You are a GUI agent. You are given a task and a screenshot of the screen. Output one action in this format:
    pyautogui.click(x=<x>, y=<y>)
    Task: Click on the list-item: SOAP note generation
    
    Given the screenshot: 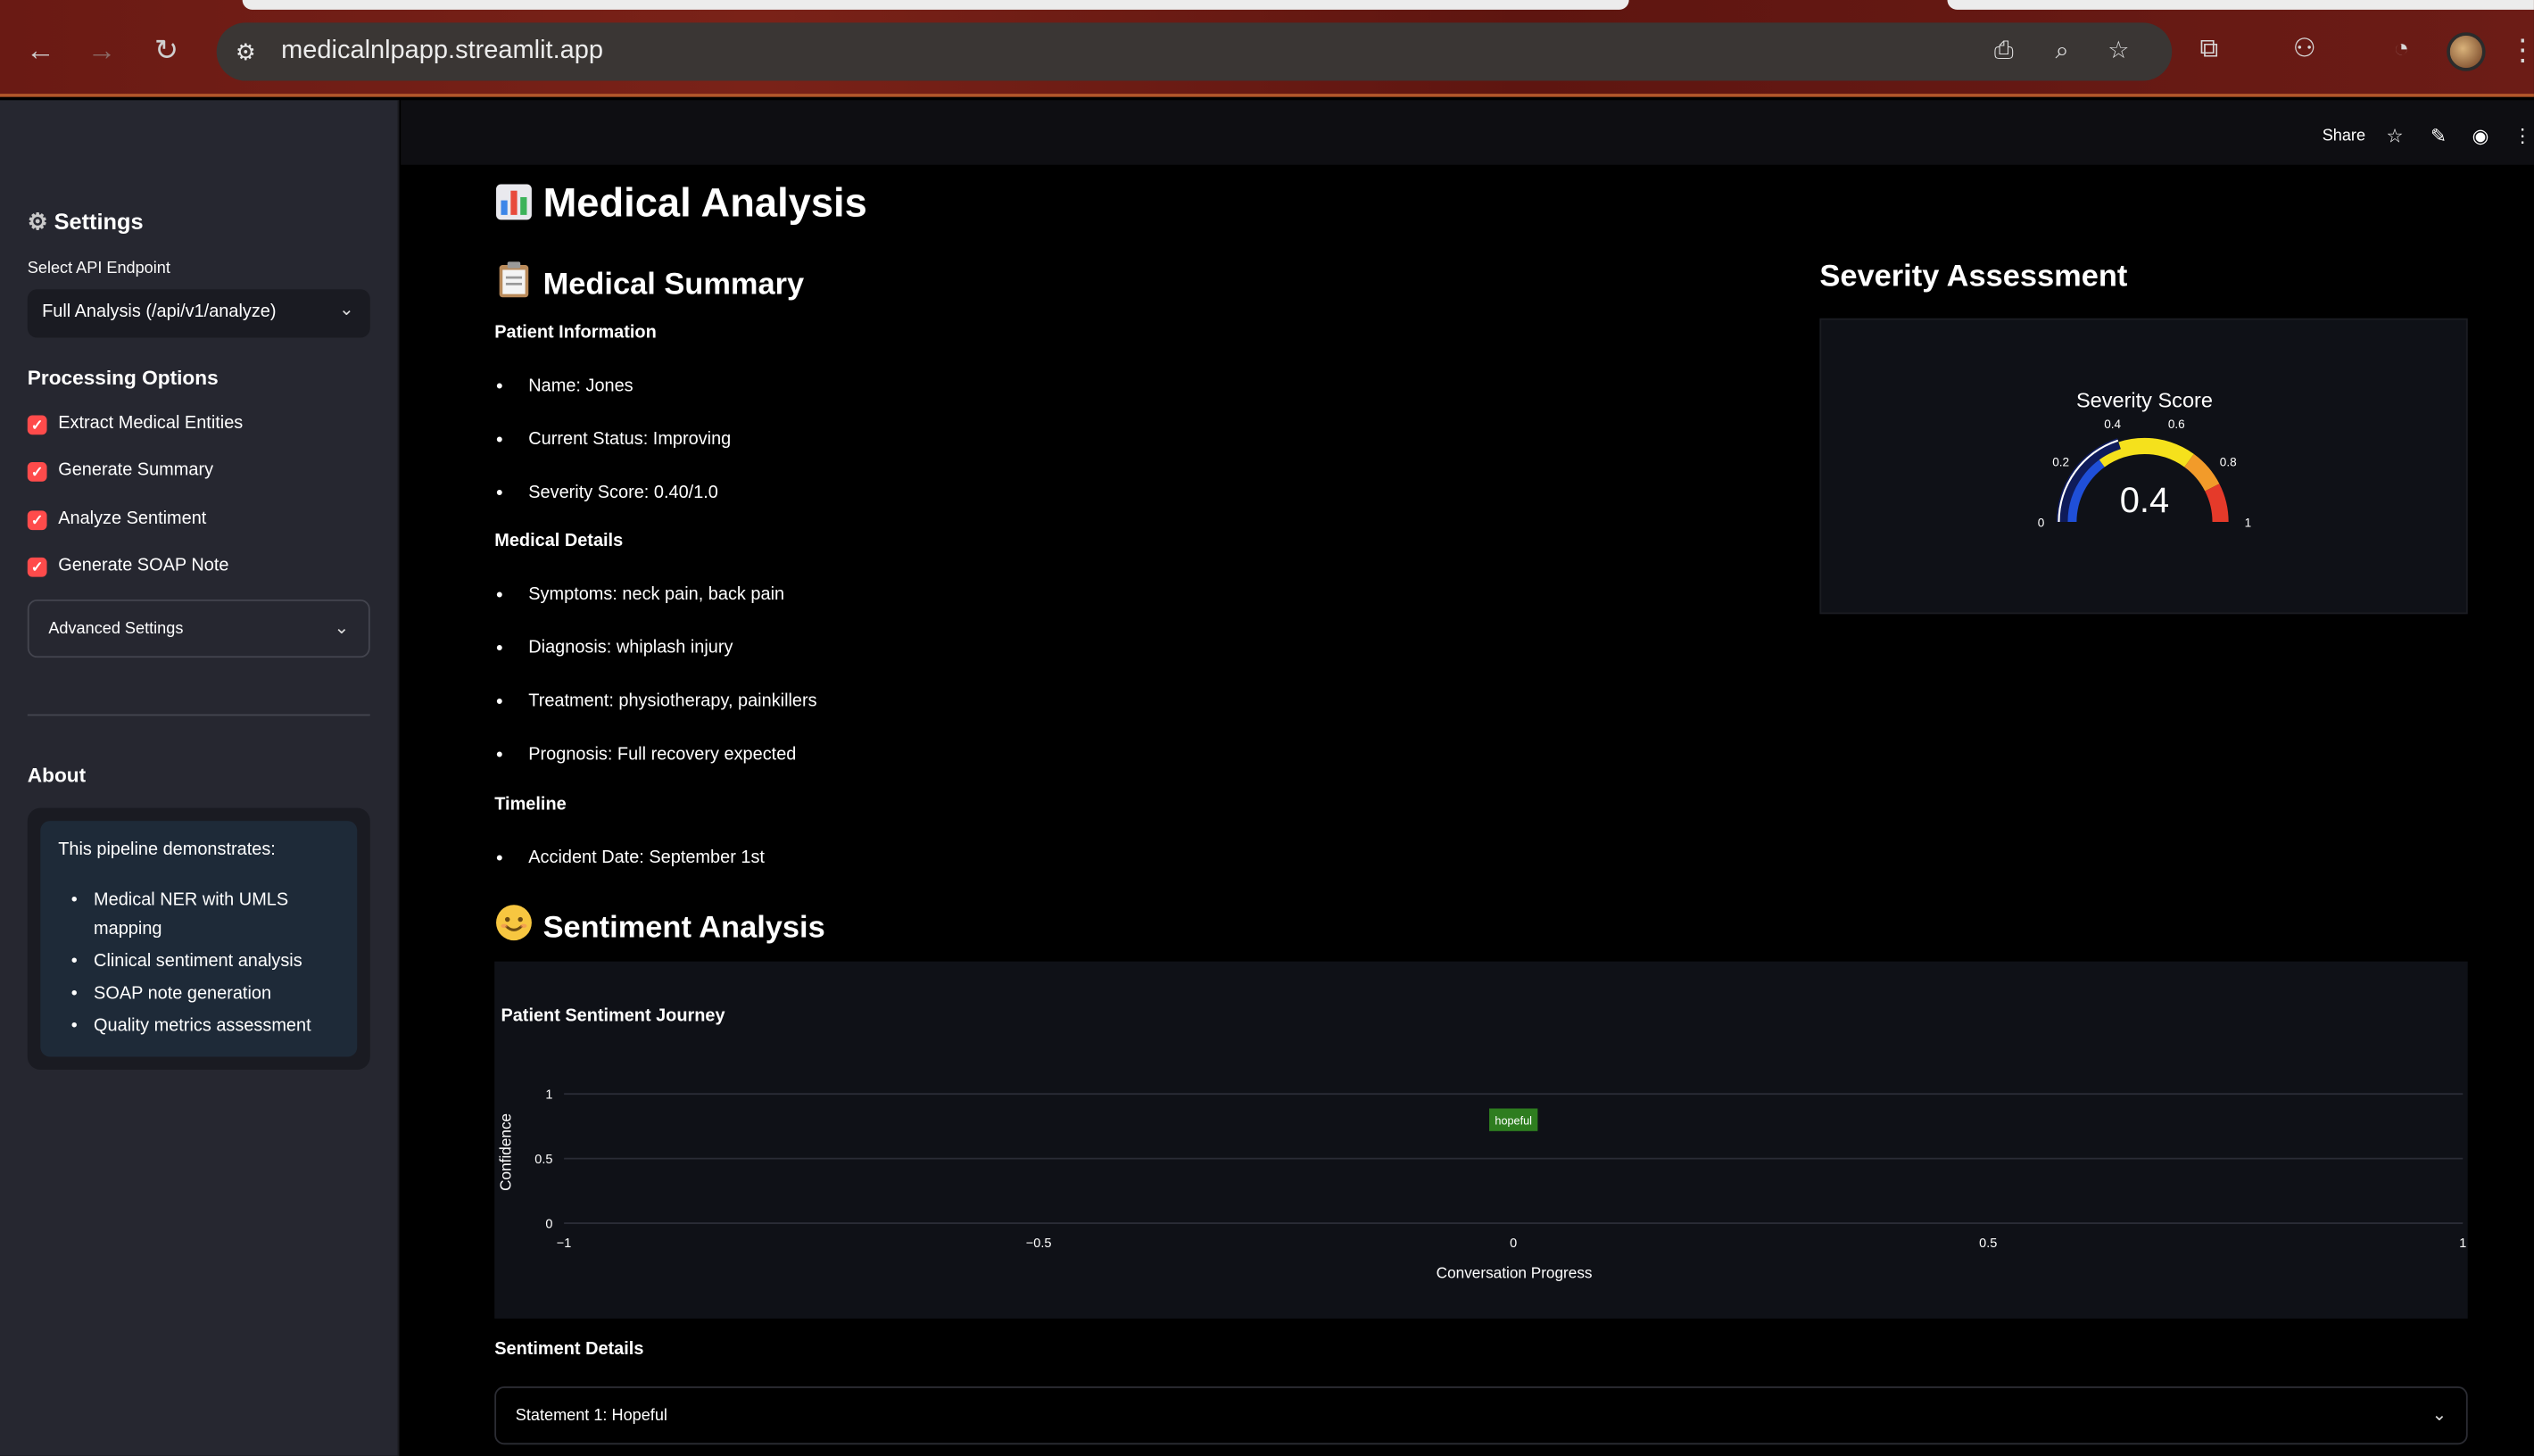 What is the action you would take?
    pyautogui.click(x=203, y=995)
    